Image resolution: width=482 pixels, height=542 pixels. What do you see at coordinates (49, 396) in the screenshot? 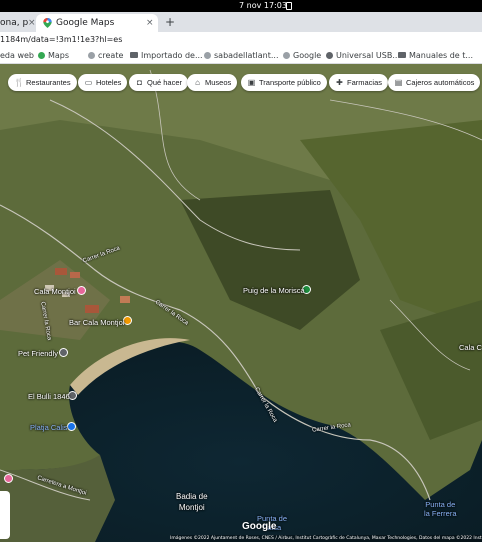
I see `place-el-bulli: El Bulli 1846` at bounding box center [49, 396].